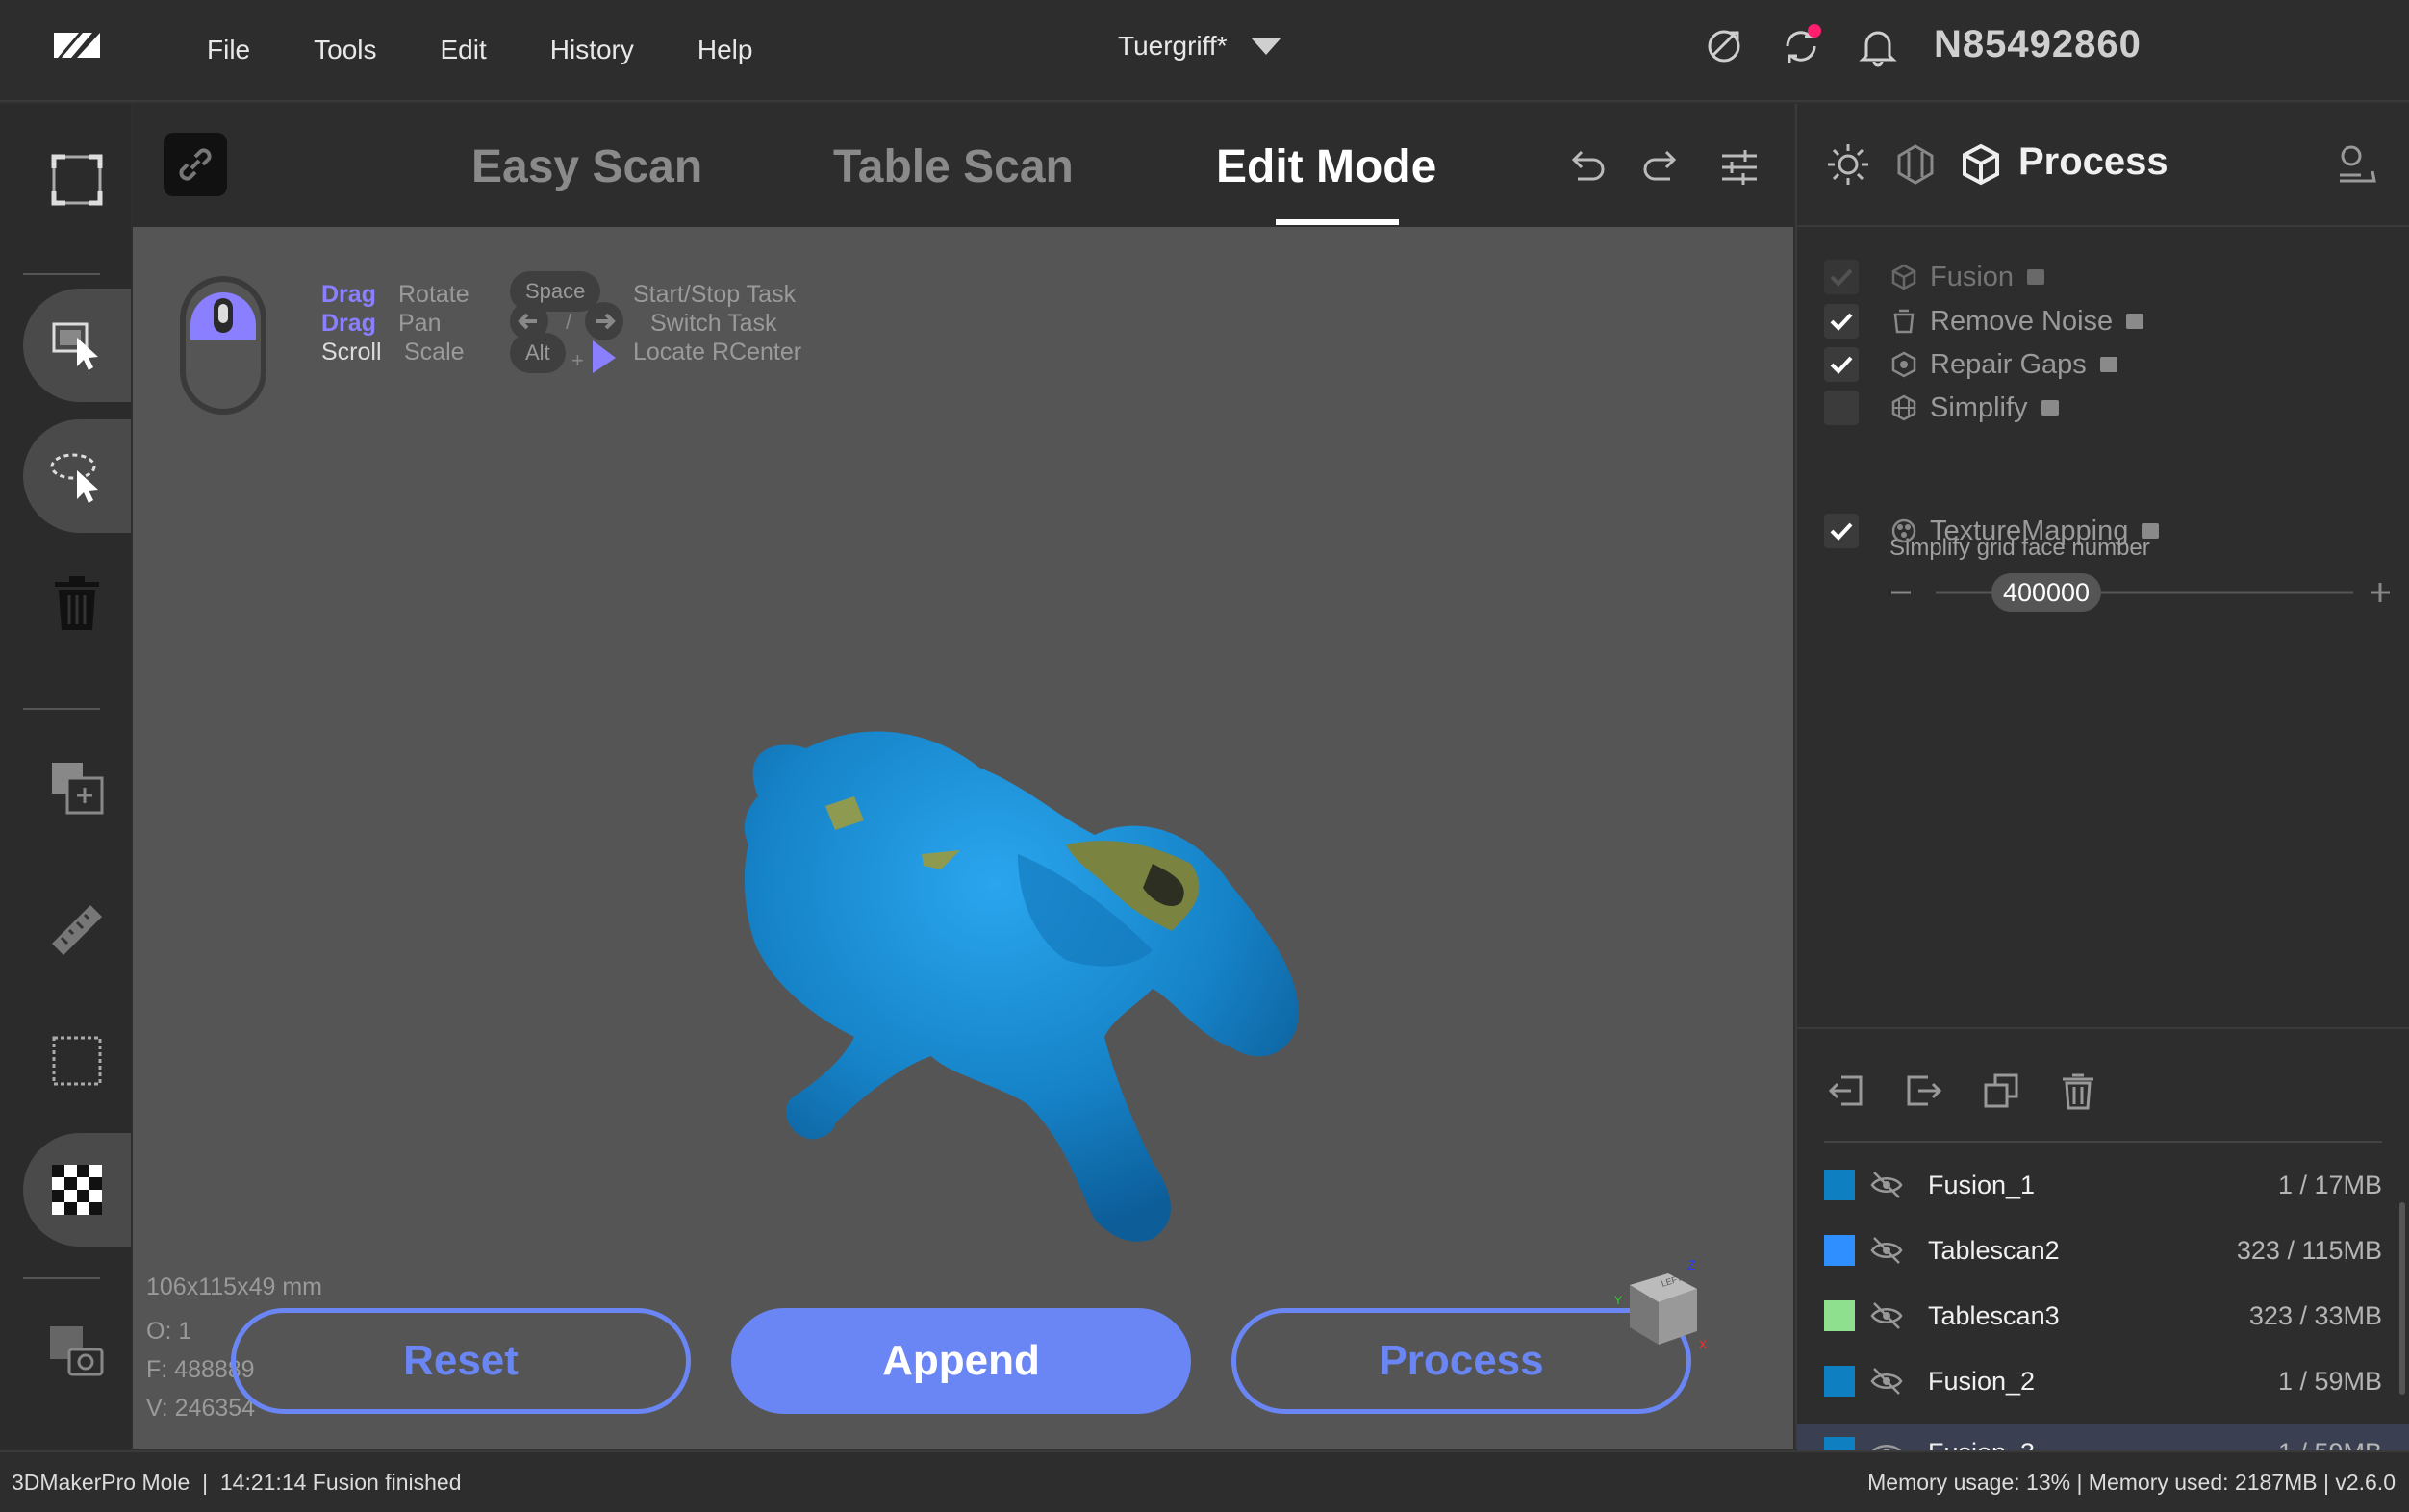  I want to click on option-fusion: Fusion, so click(1935, 277).